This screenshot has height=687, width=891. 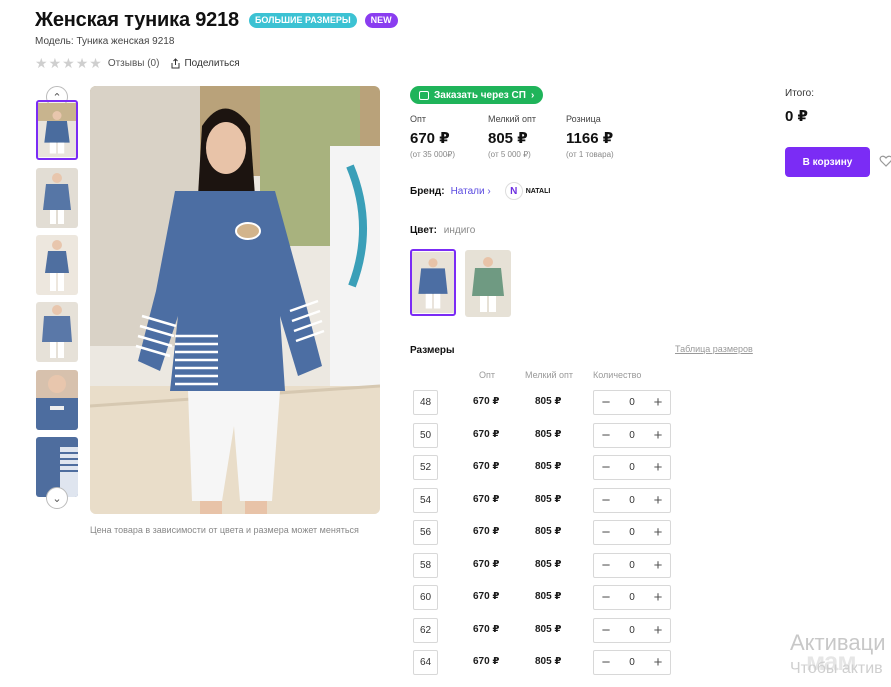 What do you see at coordinates (134, 63) in the screenshot?
I see `reviews-link: Отзывы (0)` at bounding box center [134, 63].